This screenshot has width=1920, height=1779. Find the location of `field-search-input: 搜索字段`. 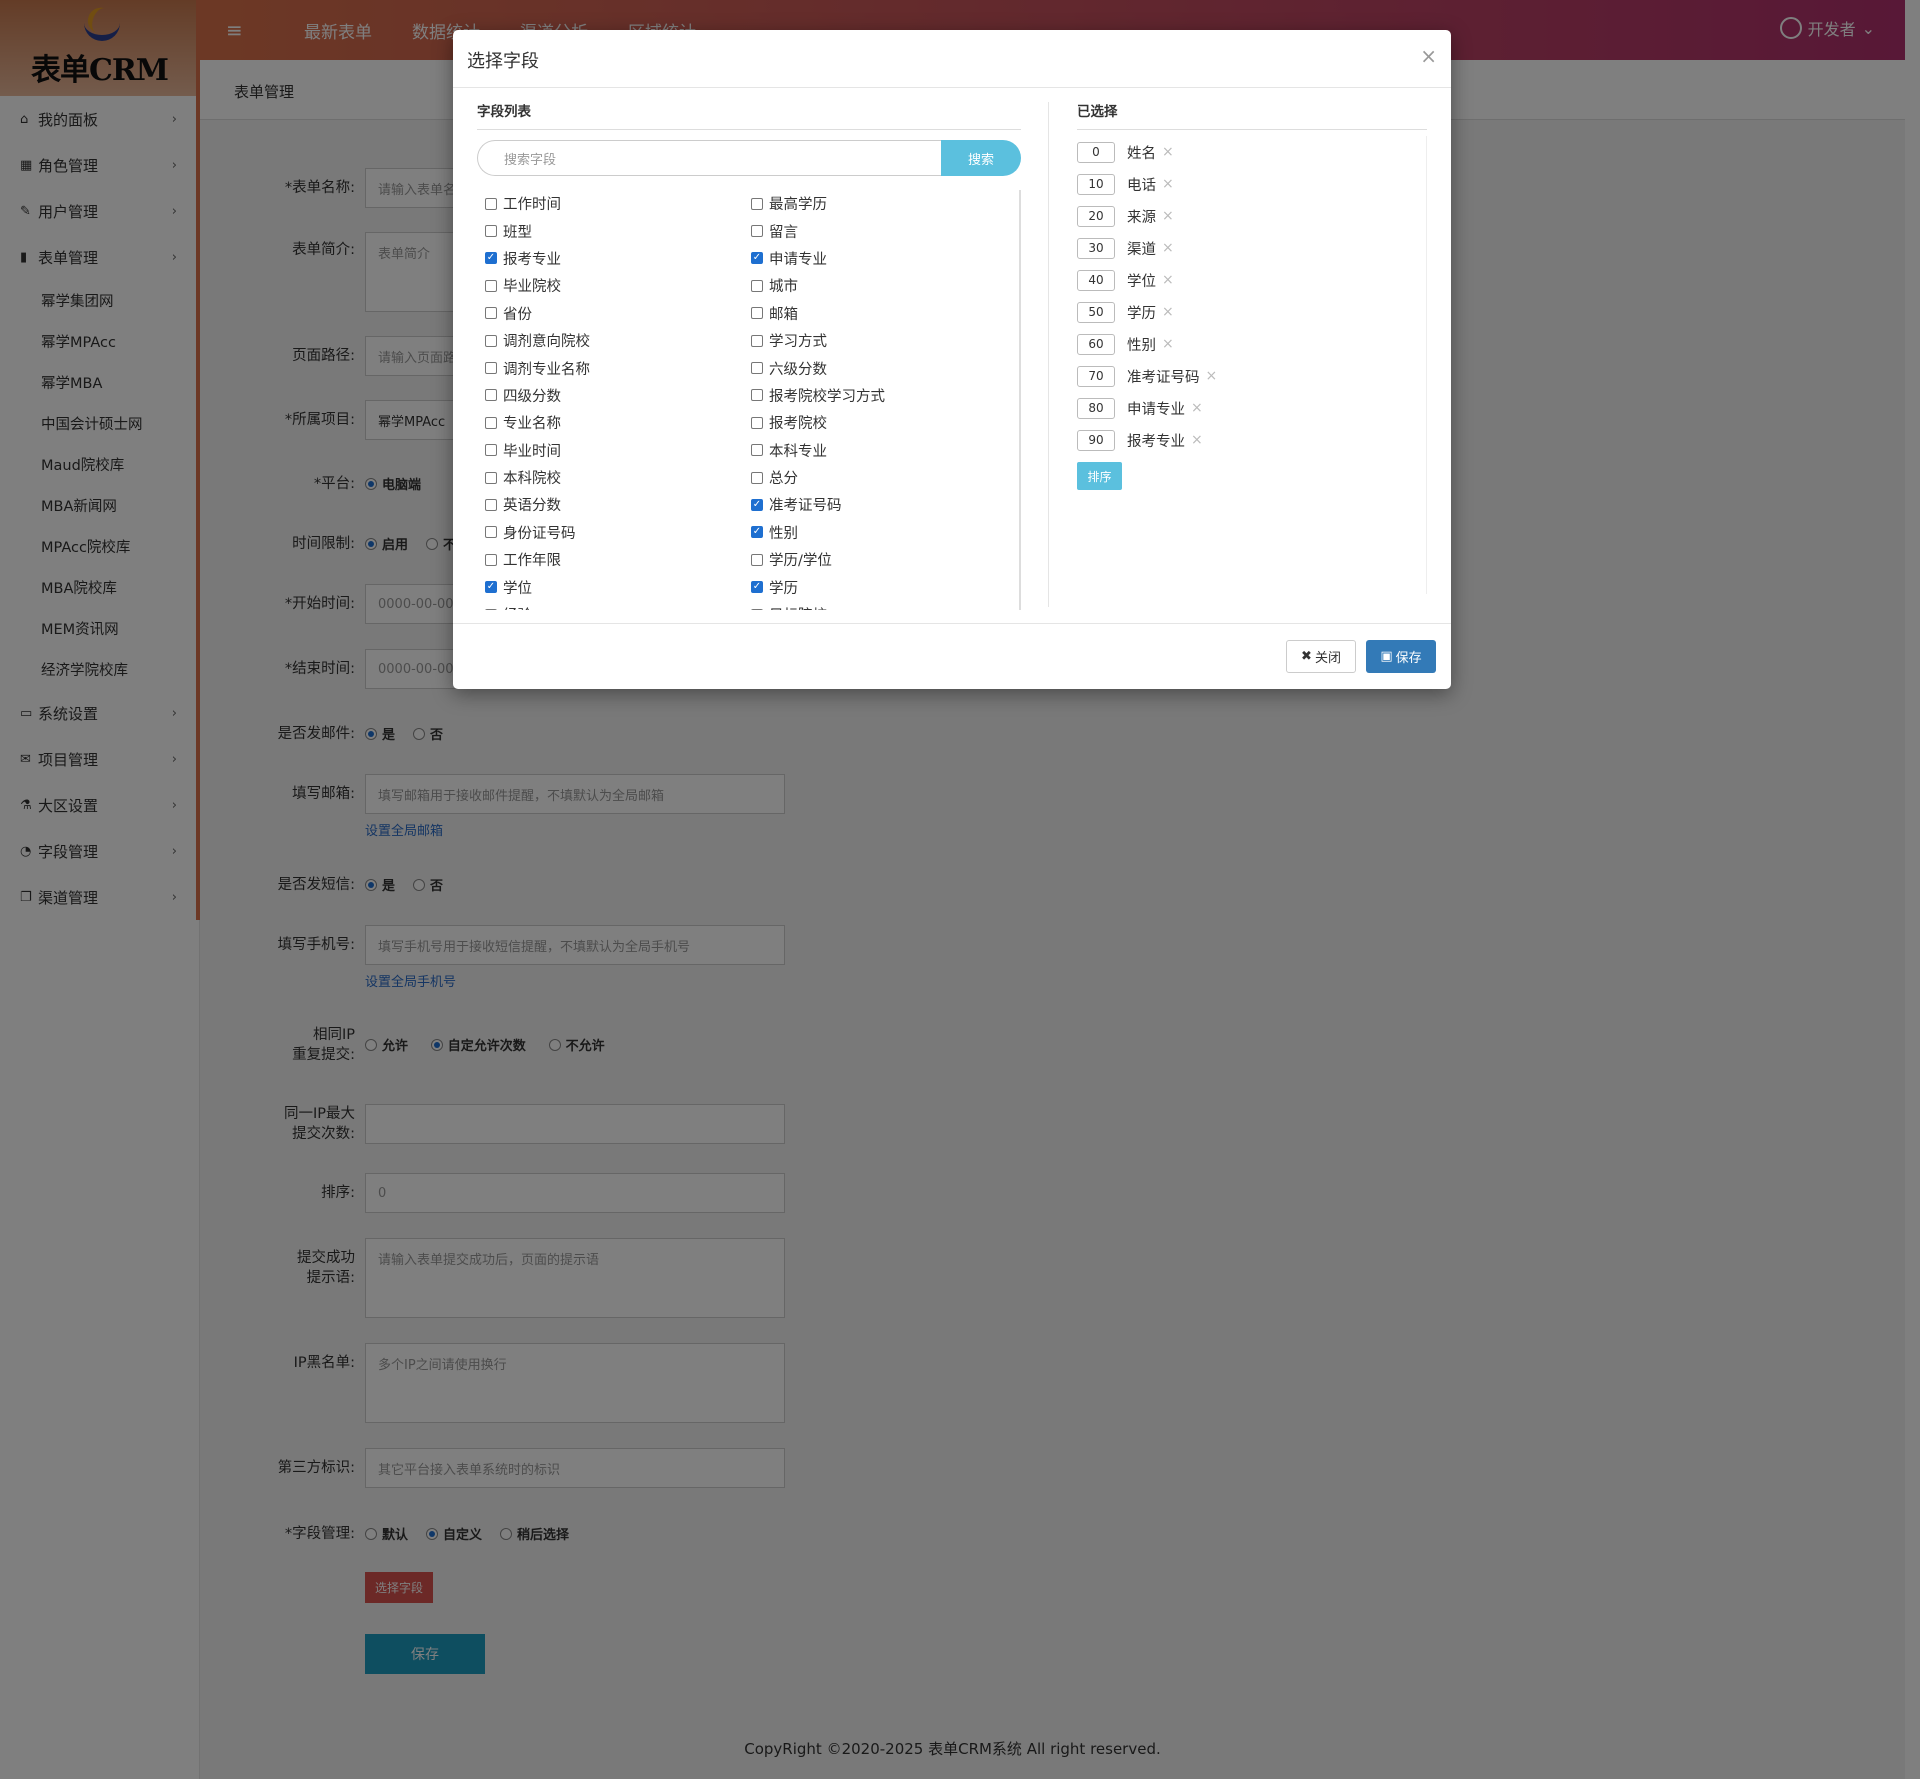

field-search-input: 搜索字段 is located at coordinates (709, 158).